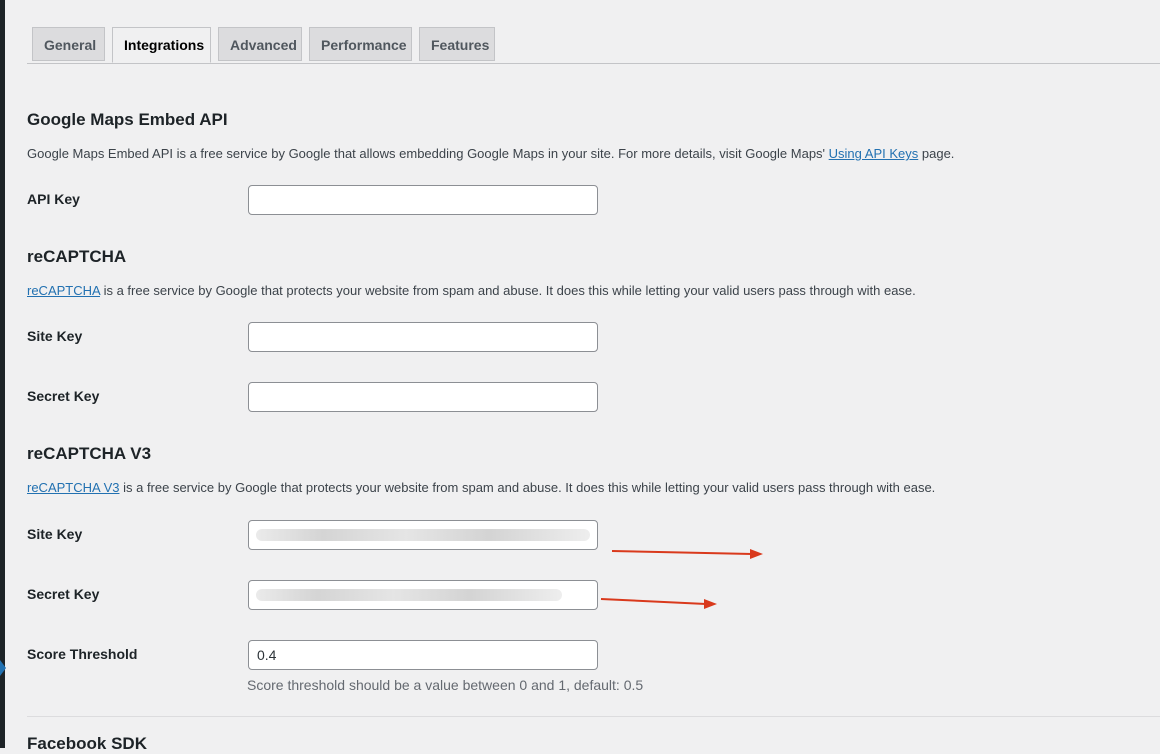 This screenshot has width=1160, height=754. What do you see at coordinates (681, 579) in the screenshot?
I see `annotation-arrows` at bounding box center [681, 579].